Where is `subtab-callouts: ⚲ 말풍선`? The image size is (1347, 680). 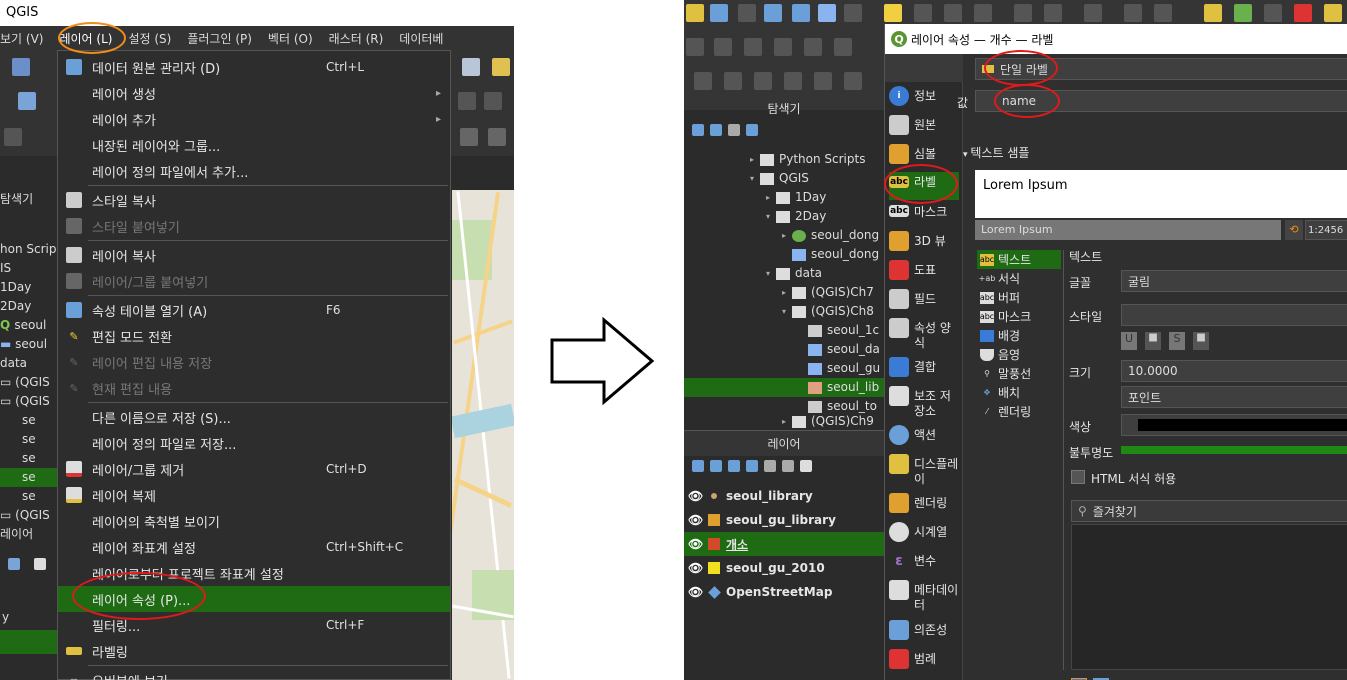
subtab-callouts: ⚲ 말풍선 is located at coordinates (1019, 373).